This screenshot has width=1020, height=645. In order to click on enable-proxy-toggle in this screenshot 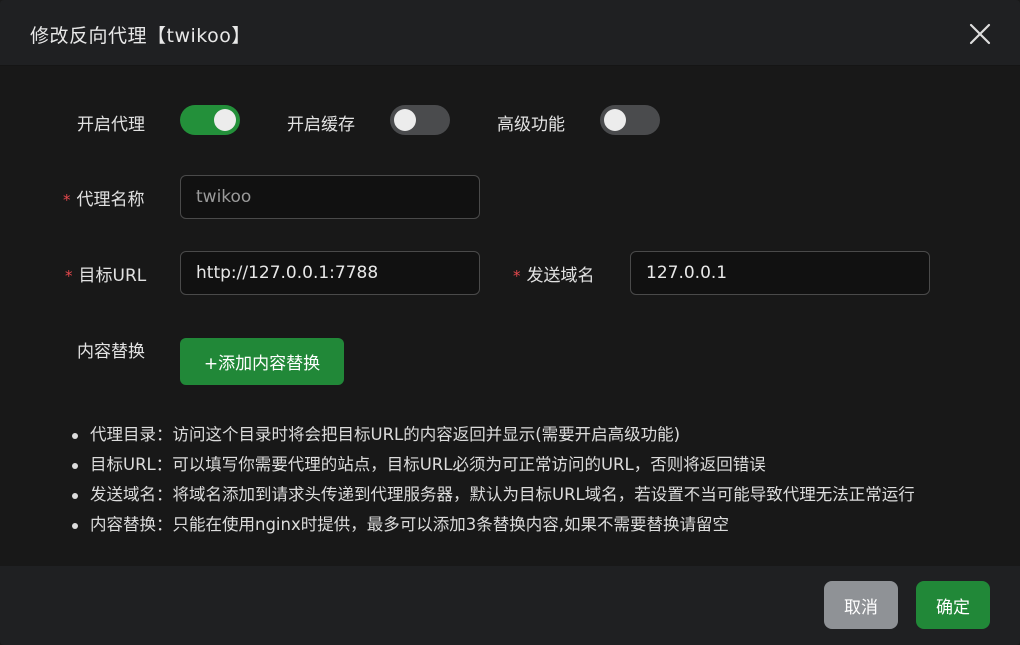, I will do `click(210, 120)`.